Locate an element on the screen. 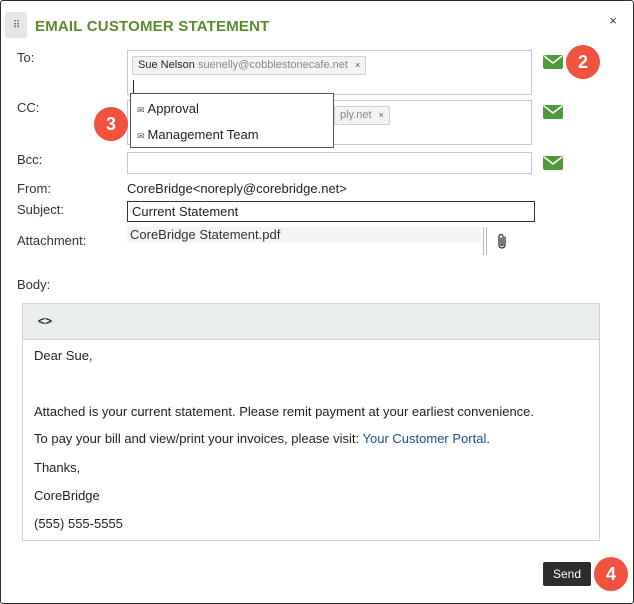  drag-handle-icon: ⠿ is located at coordinates (16, 25).